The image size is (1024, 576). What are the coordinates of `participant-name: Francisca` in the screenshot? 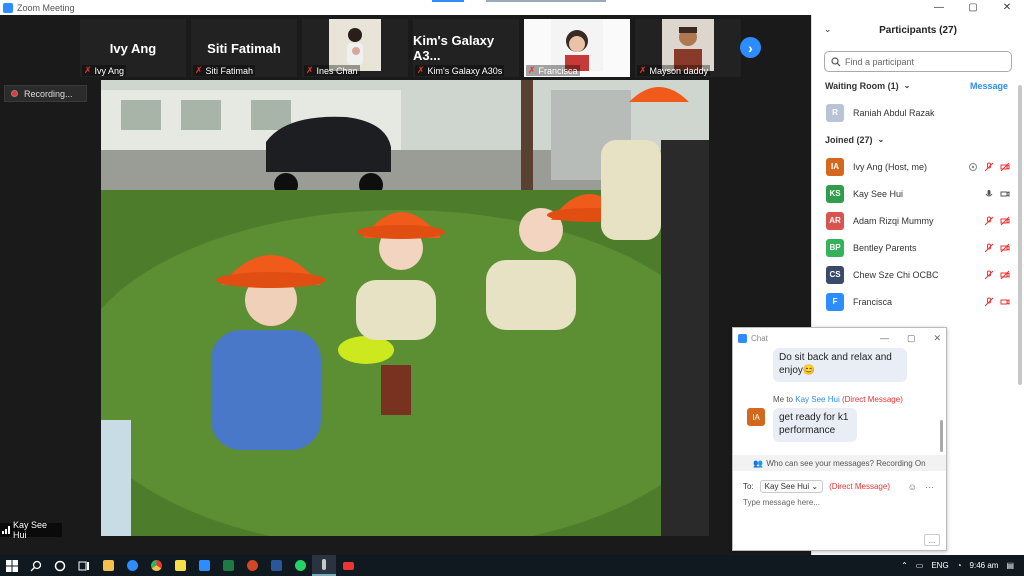 It's located at (873, 301).